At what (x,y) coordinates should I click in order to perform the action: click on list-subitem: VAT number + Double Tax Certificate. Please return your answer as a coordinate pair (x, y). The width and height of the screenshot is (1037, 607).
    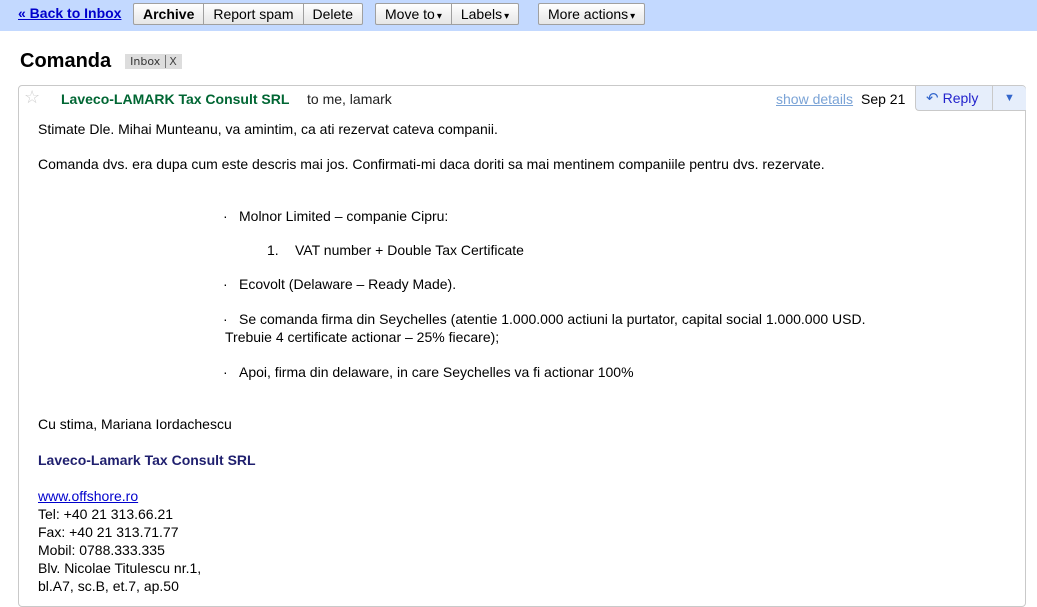
    Looking at the image, I should click on (409, 250).